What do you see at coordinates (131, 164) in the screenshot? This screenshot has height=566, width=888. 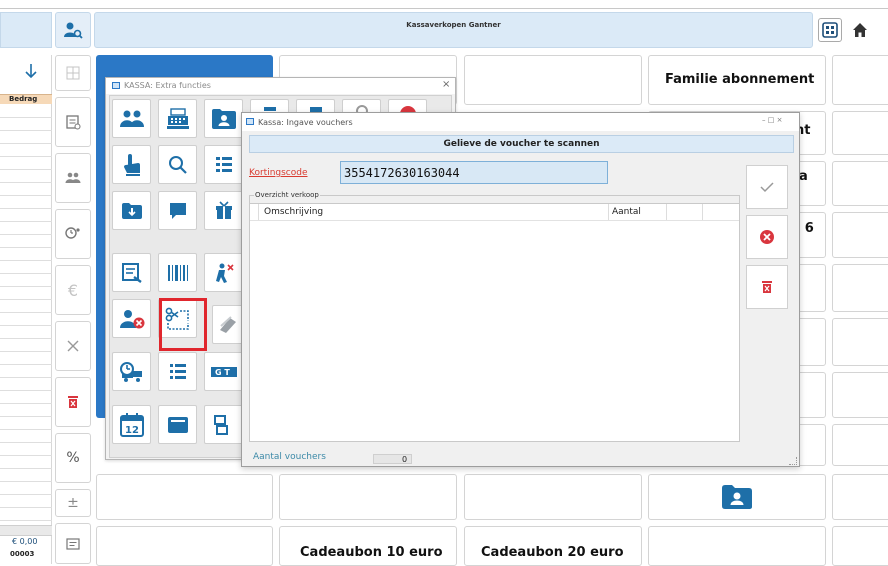 I see `manual-entry-button` at bounding box center [131, 164].